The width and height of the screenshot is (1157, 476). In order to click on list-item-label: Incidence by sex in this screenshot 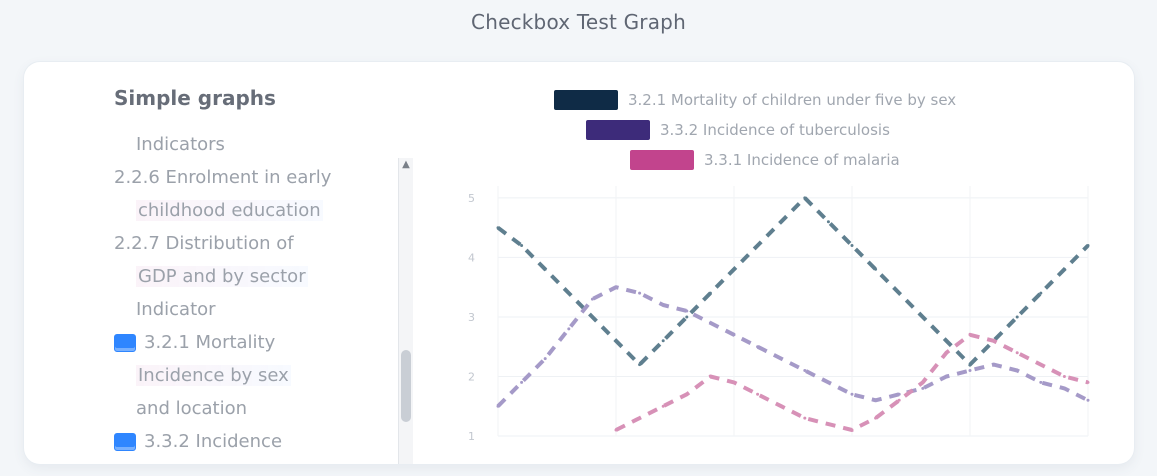, I will do `click(213, 375)`.